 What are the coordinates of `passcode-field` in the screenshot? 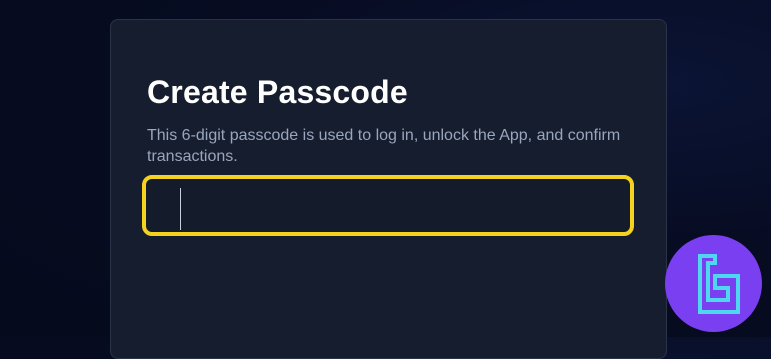 It's located at (388, 205).